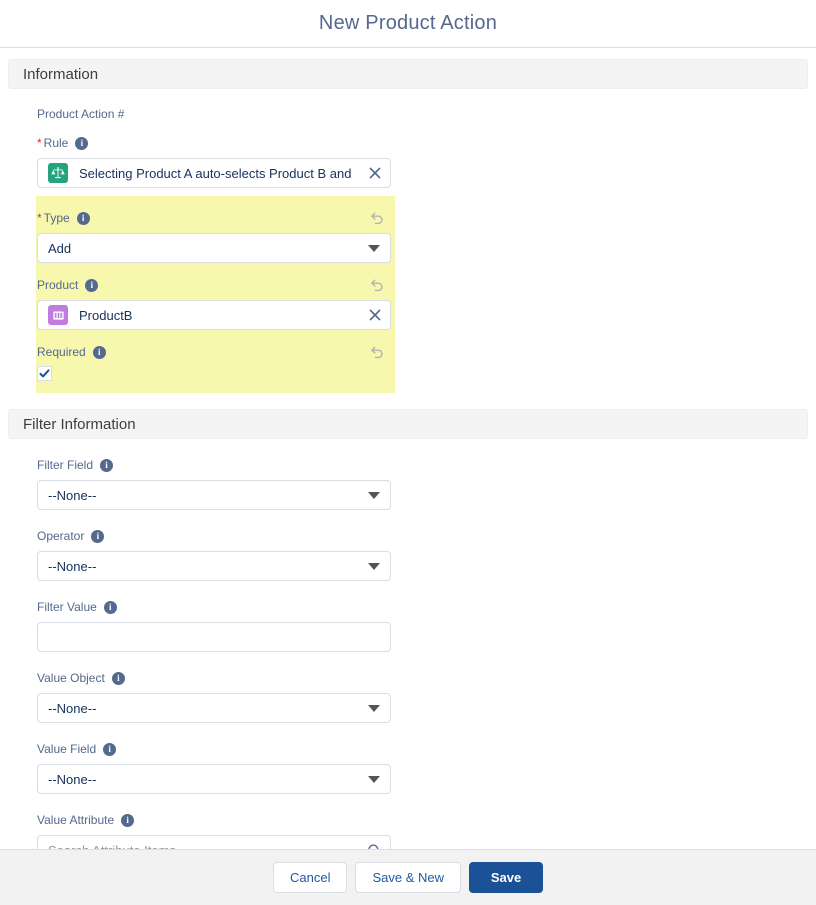 The height and width of the screenshot is (905, 816). I want to click on save-and-new-button: Save & New, so click(408, 877).